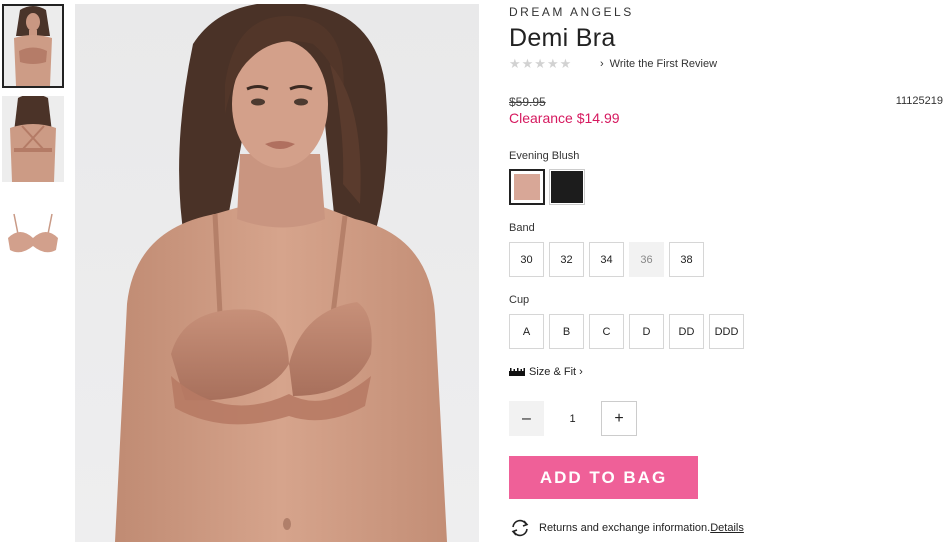 The width and height of the screenshot is (949, 546). Describe the element at coordinates (606, 331) in the screenshot. I see `cup-option-c: C` at that location.